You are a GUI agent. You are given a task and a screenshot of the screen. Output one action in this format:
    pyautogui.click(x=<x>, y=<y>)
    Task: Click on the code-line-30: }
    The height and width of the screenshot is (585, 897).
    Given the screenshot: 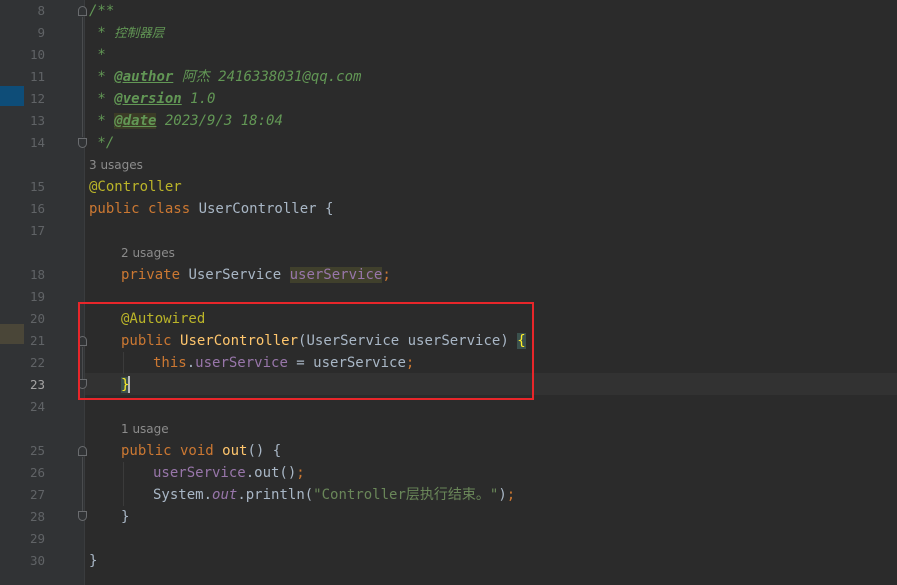 What is the action you would take?
    pyautogui.click(x=93, y=561)
    